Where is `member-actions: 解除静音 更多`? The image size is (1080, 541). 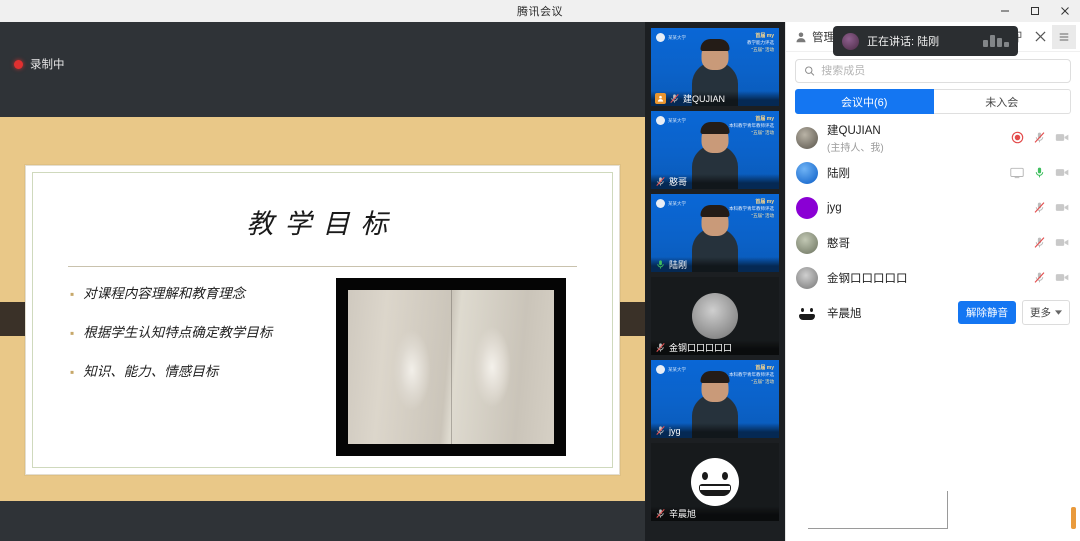 member-actions: 解除静音 更多 is located at coordinates (1014, 312).